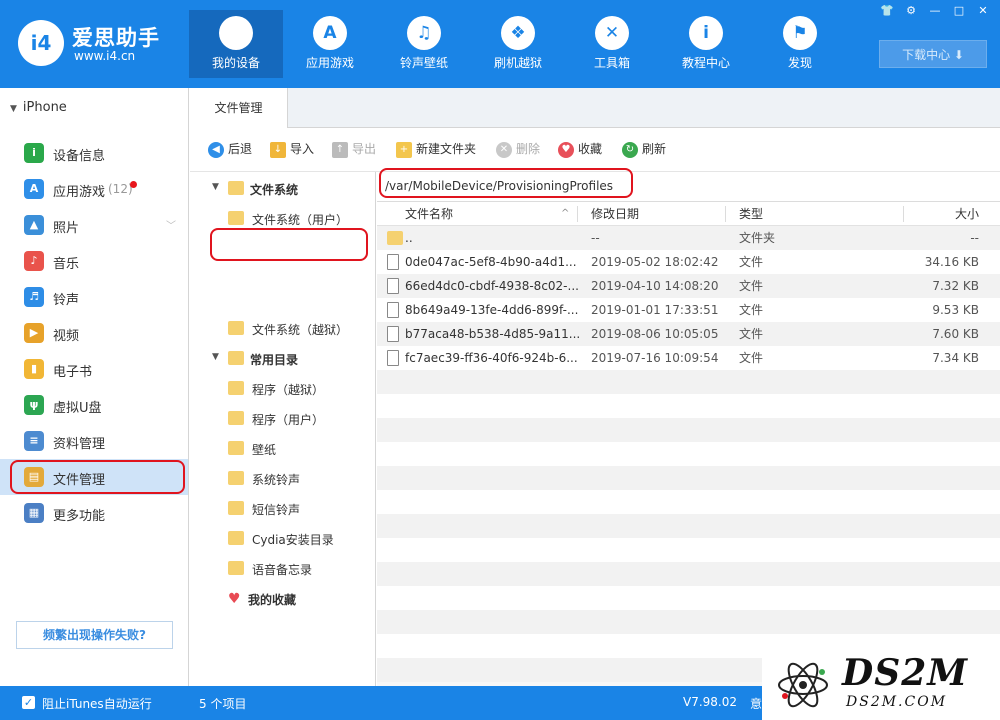  I want to click on sidebar-item-label: 应用游戏, so click(79, 192).